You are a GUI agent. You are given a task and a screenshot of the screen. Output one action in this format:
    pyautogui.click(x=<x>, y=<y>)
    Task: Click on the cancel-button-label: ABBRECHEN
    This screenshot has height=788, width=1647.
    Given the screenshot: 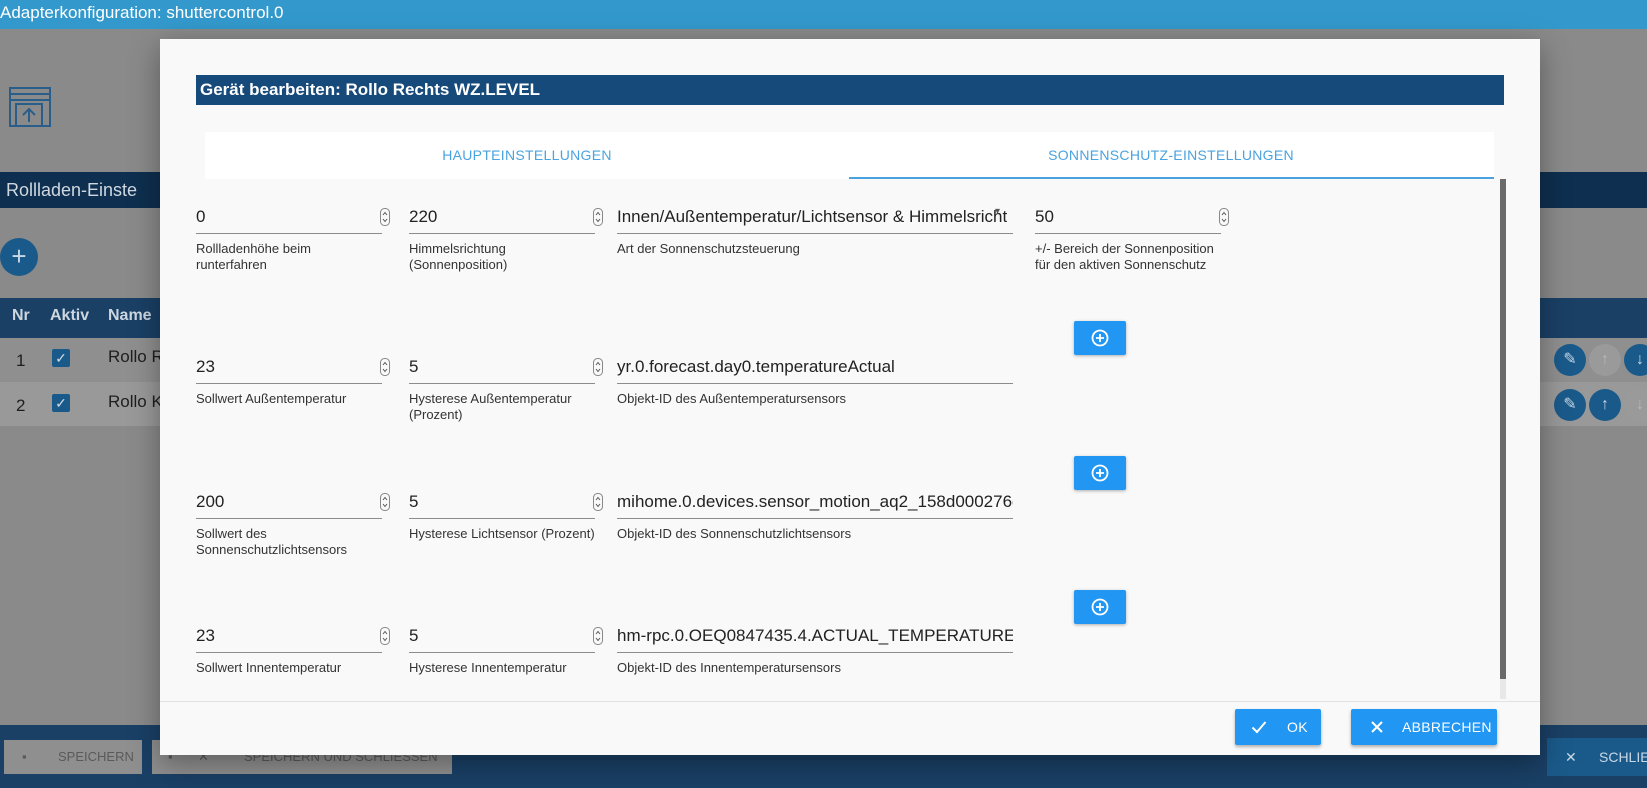 What is the action you would take?
    pyautogui.click(x=1447, y=727)
    